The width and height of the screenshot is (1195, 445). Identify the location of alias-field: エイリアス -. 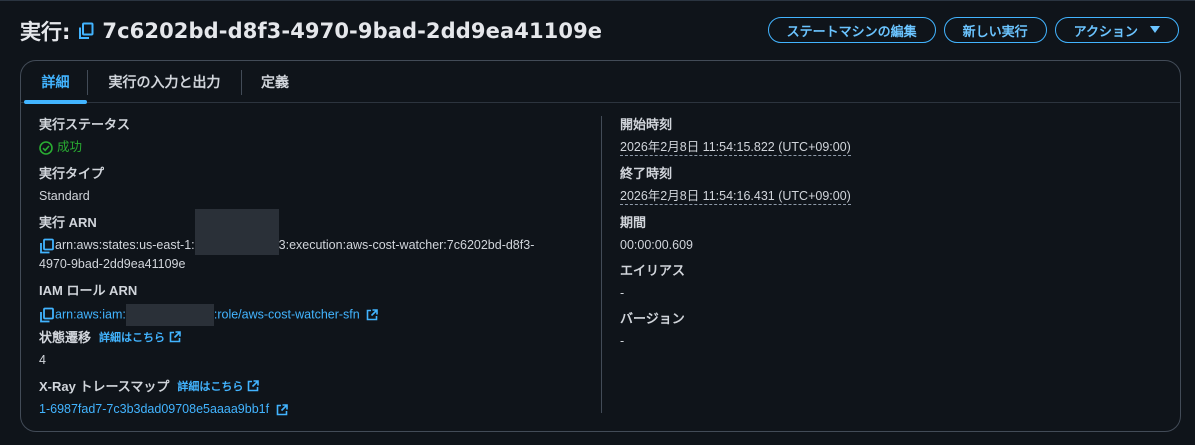
(652, 281).